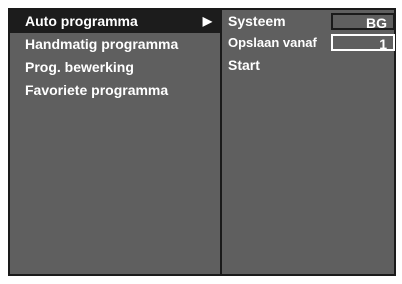  I want to click on store-from-row: Opslaan vanaf 1, so click(308, 43).